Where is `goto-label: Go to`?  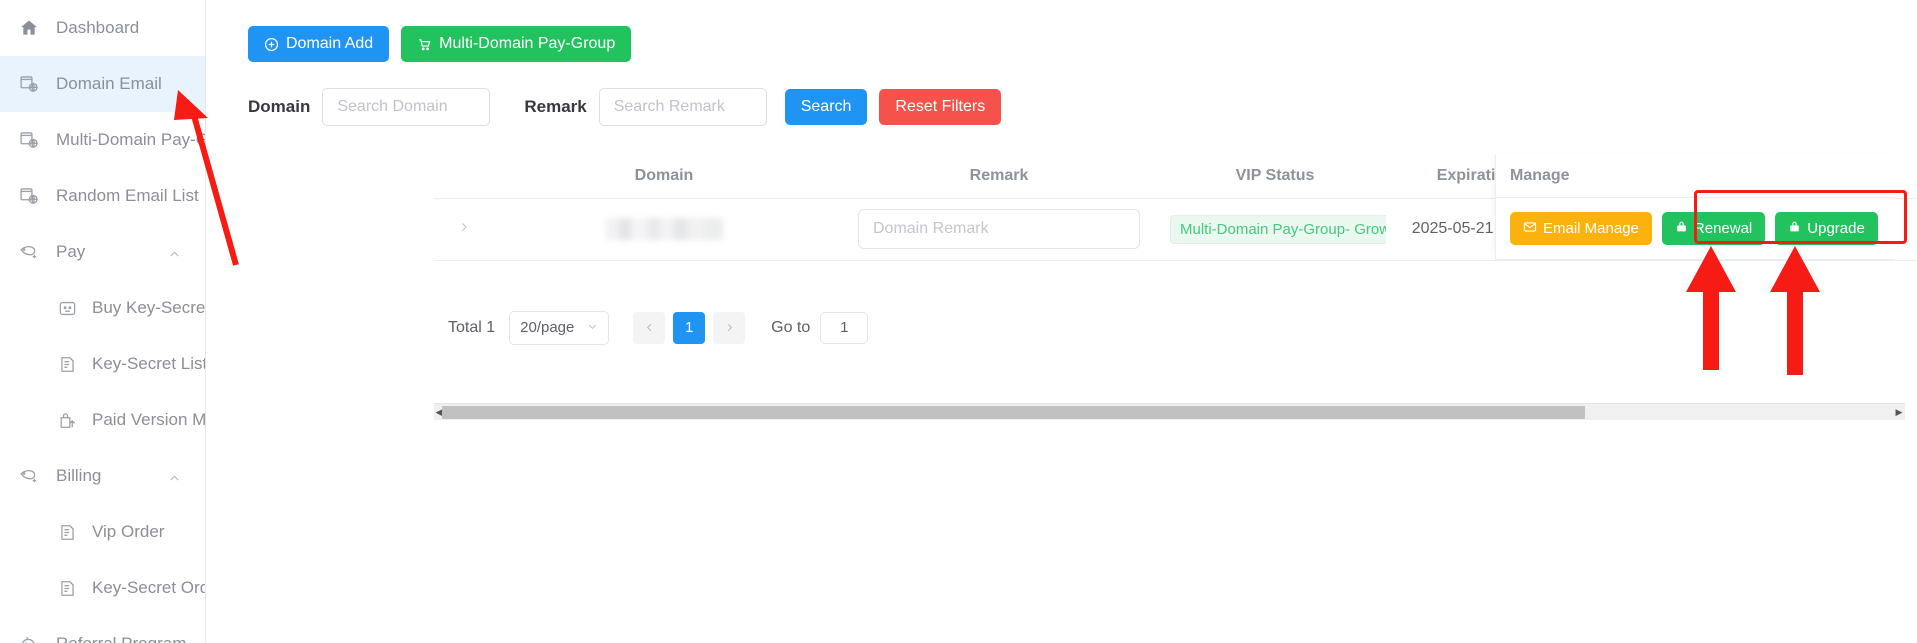
goto-label: Go to is located at coordinates (791, 327).